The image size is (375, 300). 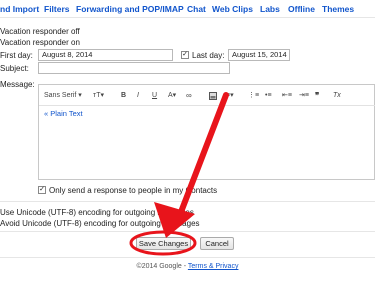 What do you see at coordinates (259, 55) in the screenshot?
I see `last-day-input: August 15, 2014` at bounding box center [259, 55].